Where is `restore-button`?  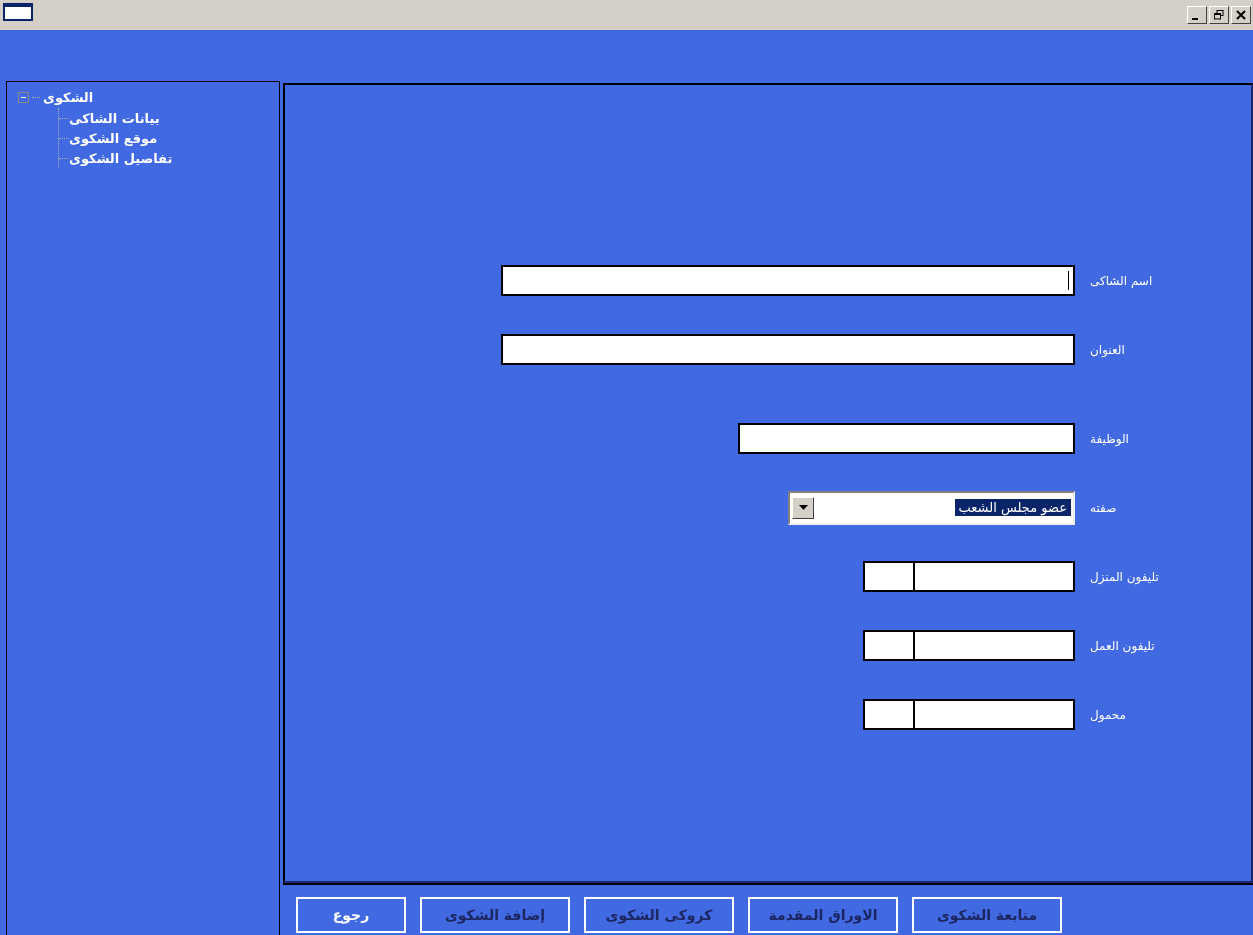 restore-button is located at coordinates (1219, 15).